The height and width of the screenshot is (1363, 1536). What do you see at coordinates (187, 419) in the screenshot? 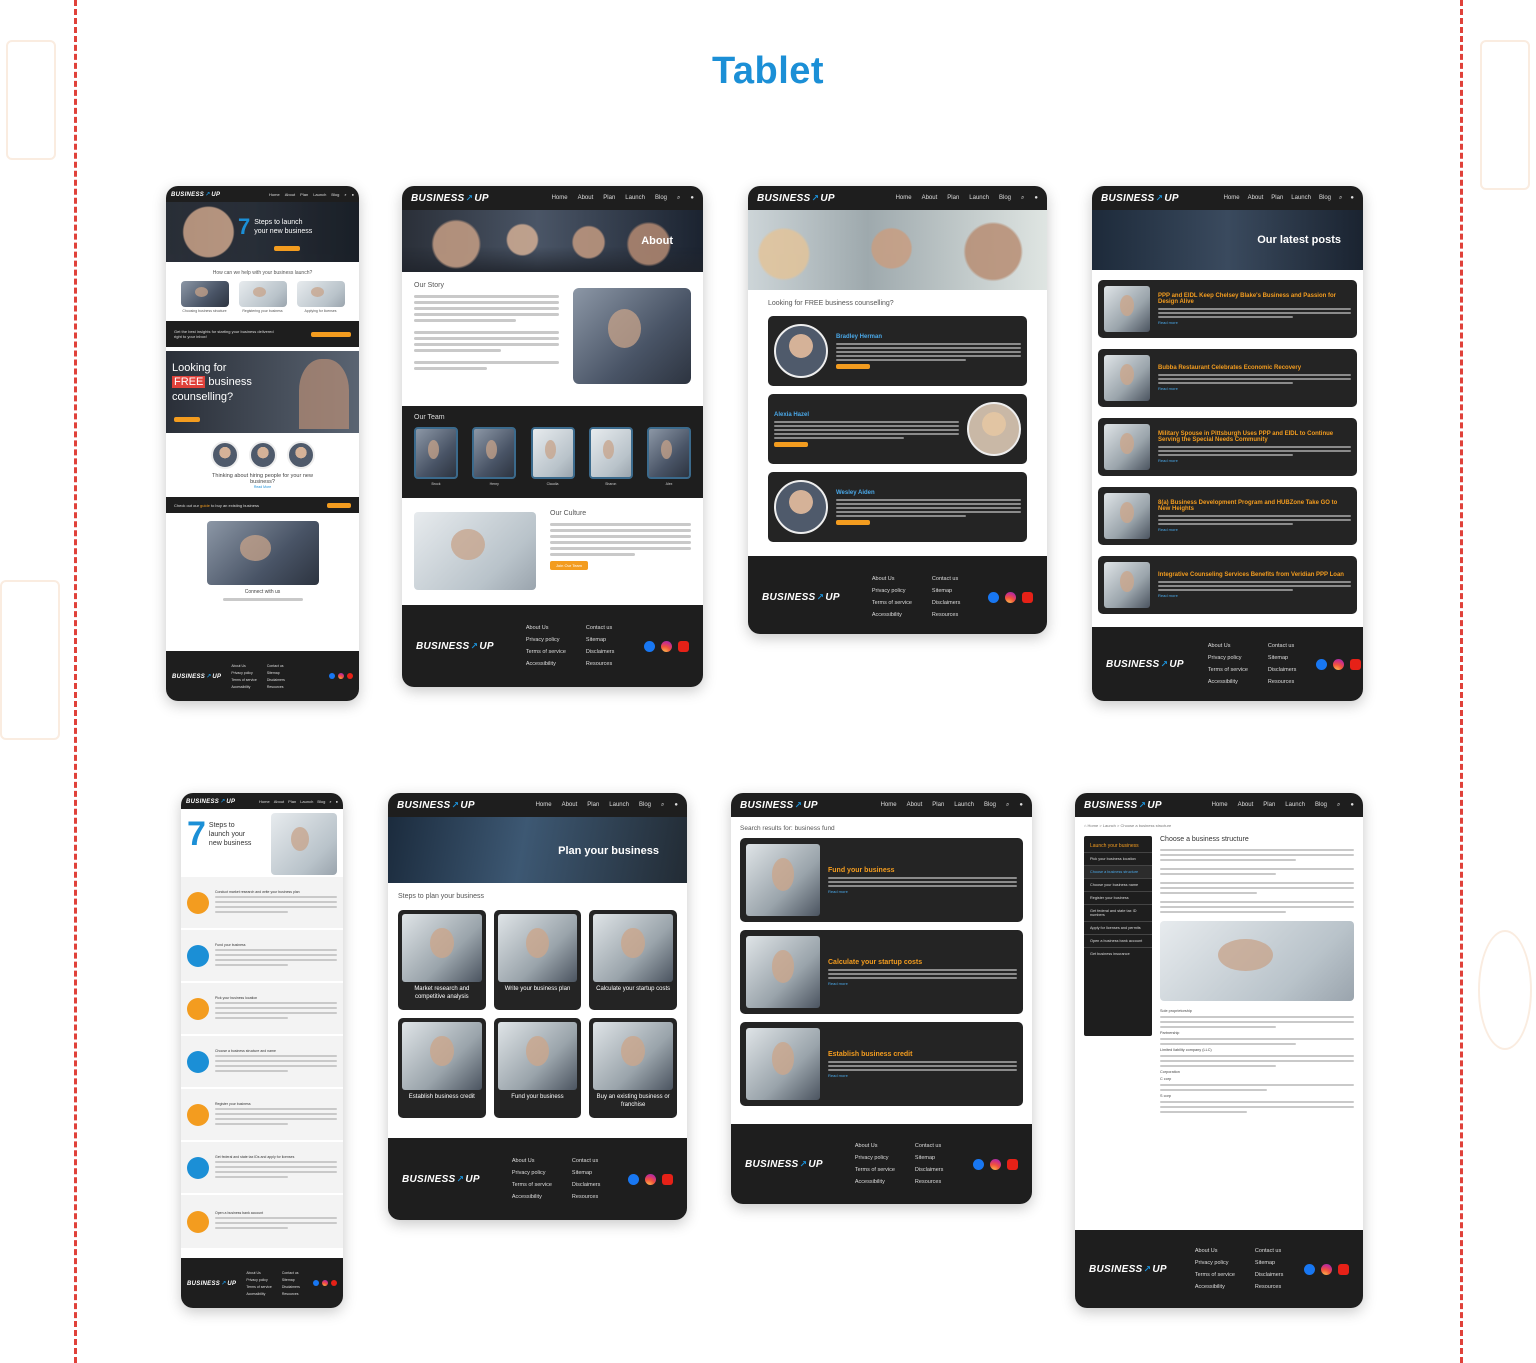
I see `free-counselling-button` at bounding box center [187, 419].